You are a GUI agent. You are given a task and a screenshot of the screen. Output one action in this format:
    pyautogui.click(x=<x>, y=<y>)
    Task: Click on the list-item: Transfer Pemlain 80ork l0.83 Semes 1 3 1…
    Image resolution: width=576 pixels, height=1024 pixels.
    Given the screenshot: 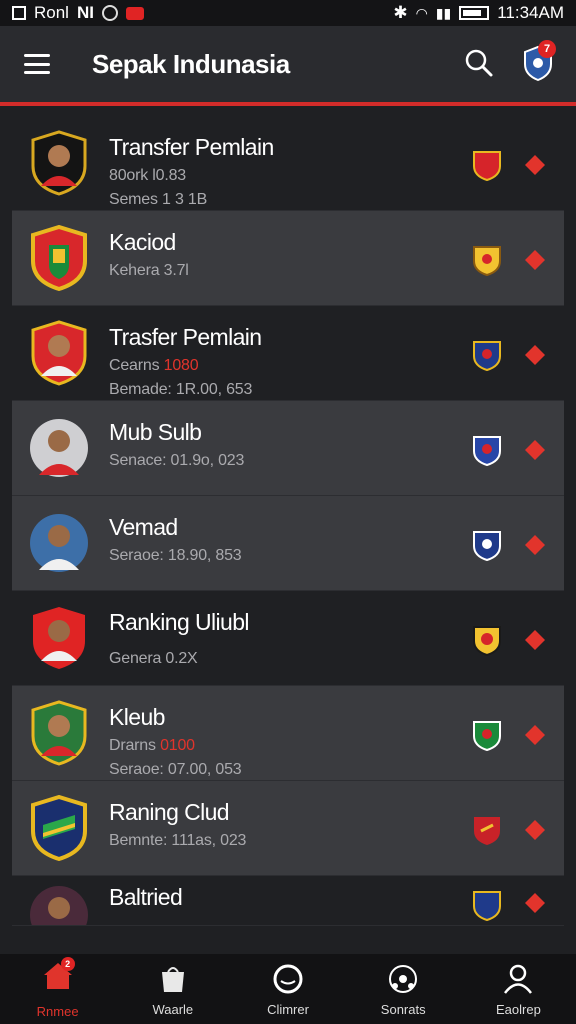 What is the action you would take?
    pyautogui.click(x=288, y=163)
    